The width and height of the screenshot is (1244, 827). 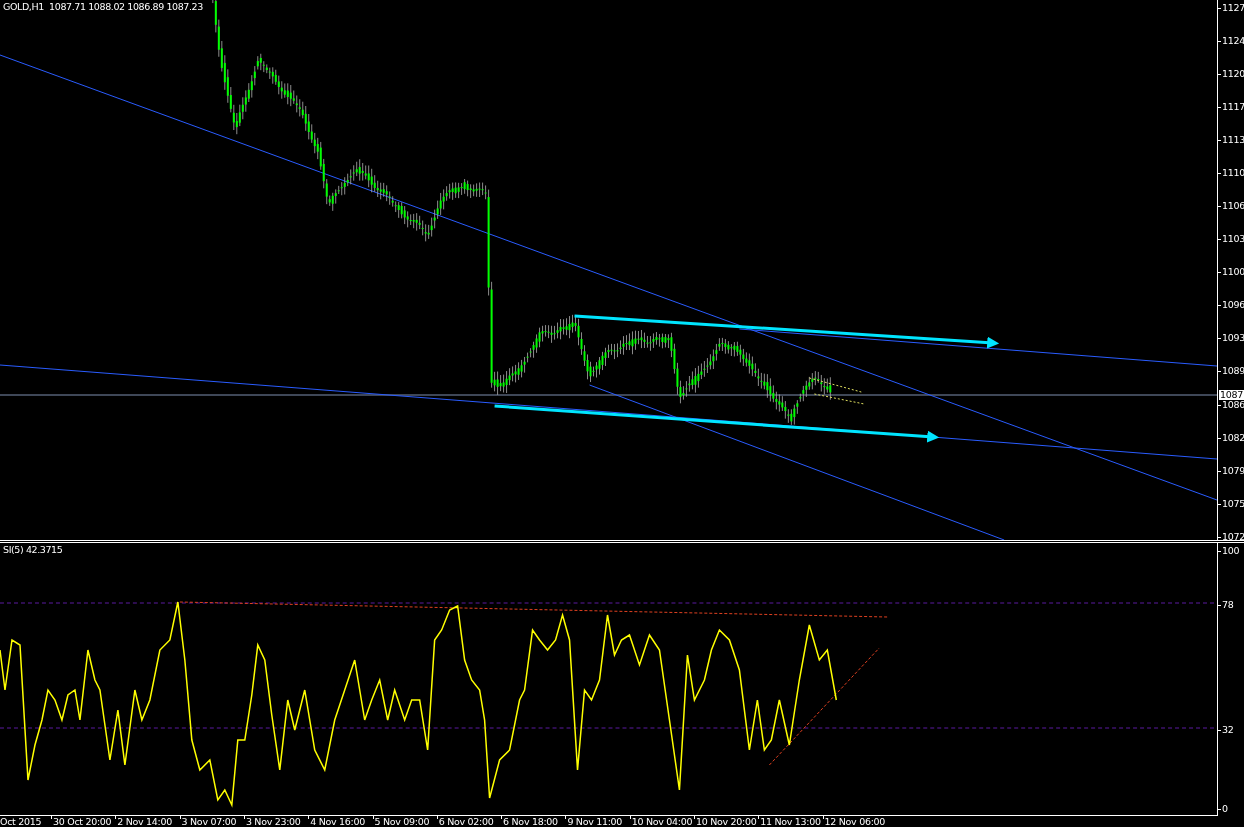 I want to click on time-axis-label: 9 Nov 11:00, so click(x=595, y=821).